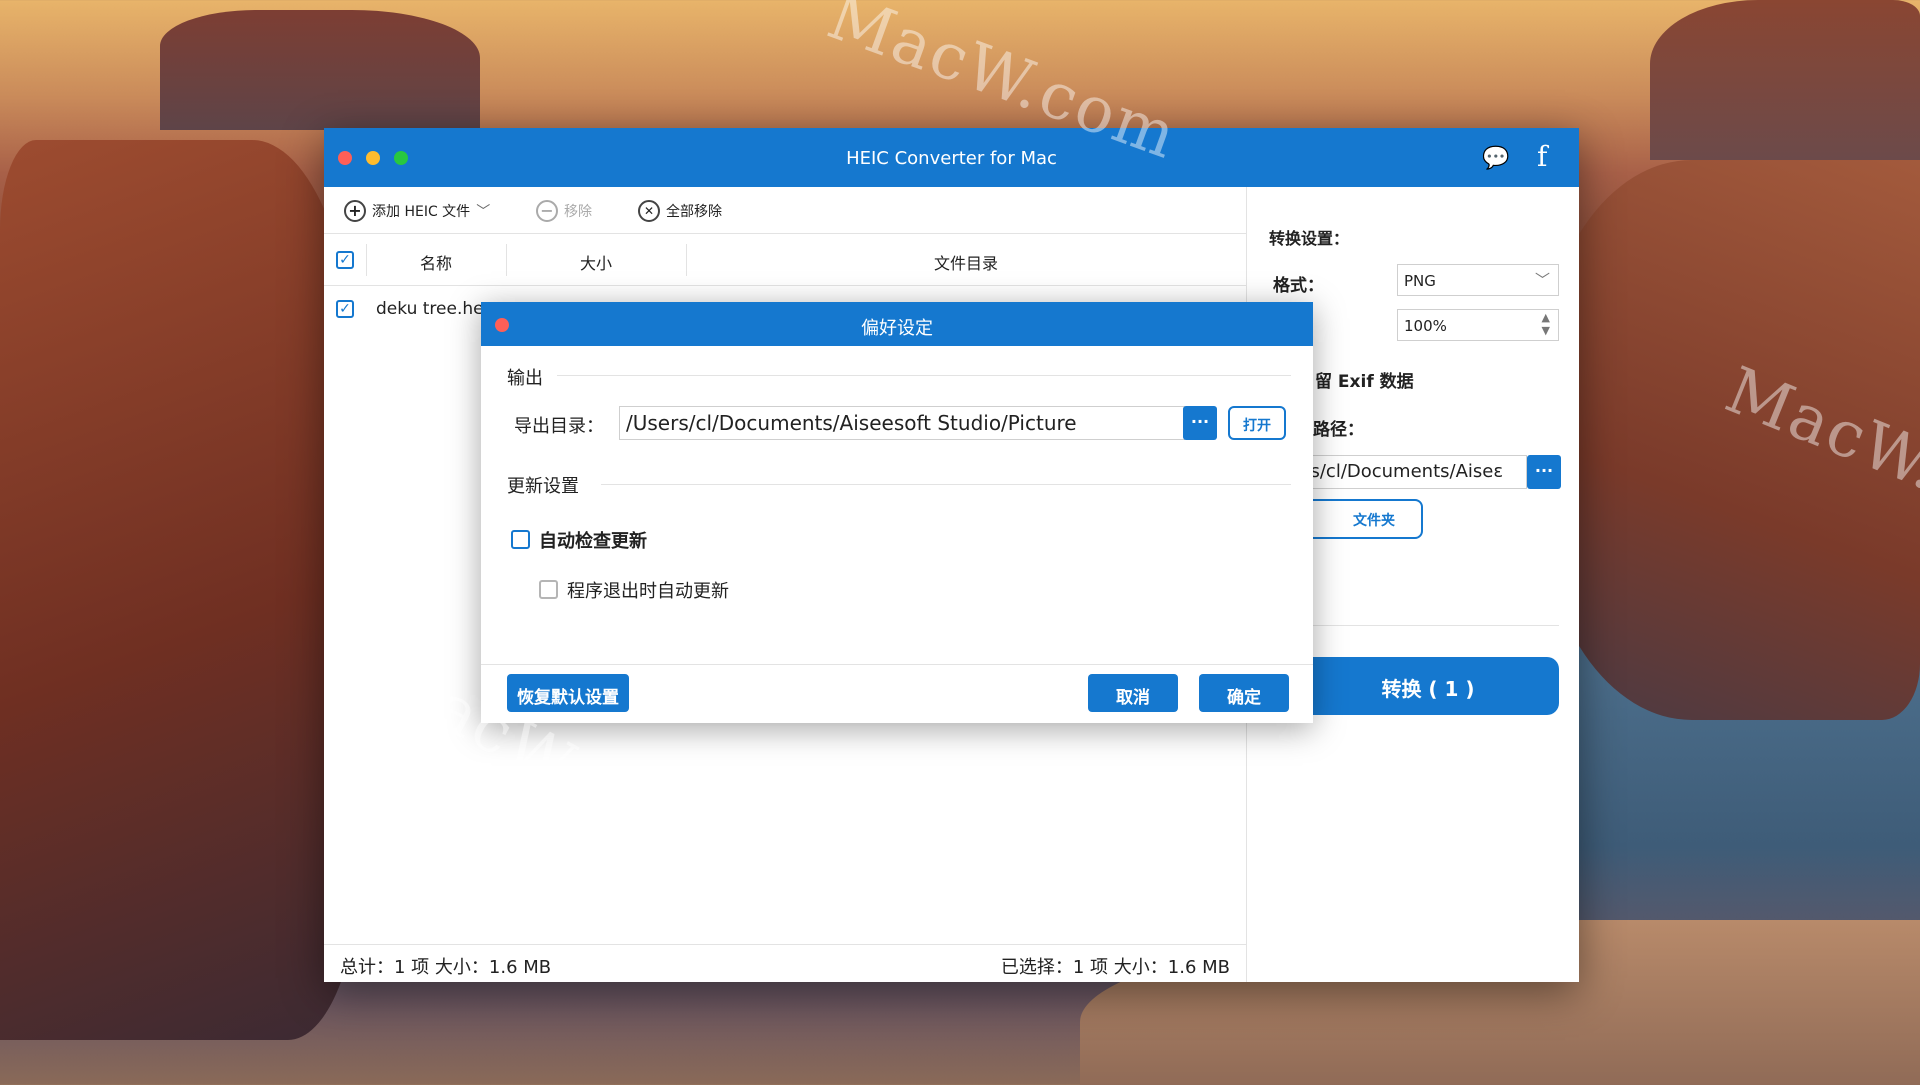 The image size is (1920, 1085). I want to click on file-name: deku tree.he, so click(430, 309).